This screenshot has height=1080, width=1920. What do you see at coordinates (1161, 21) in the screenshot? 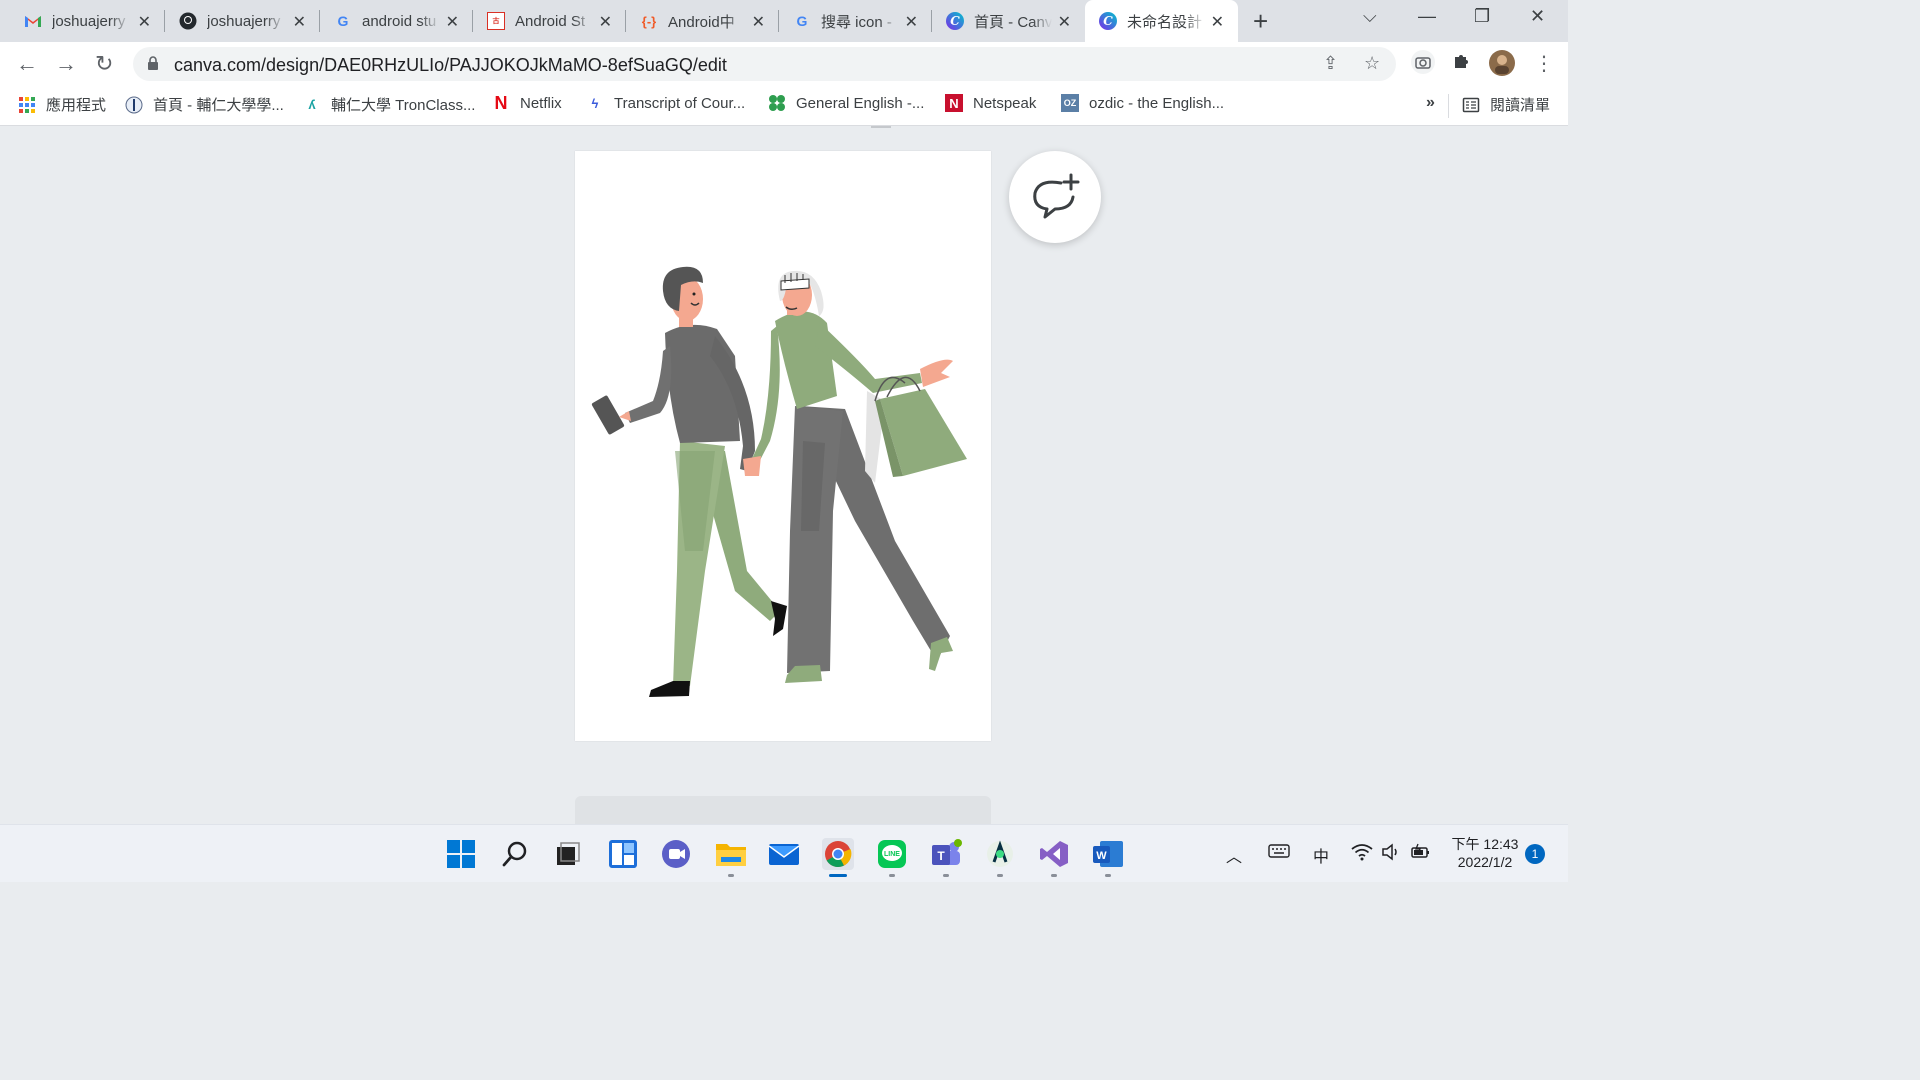
I see `tab-canva-design-active: C 未命名設計 ✕` at bounding box center [1161, 21].